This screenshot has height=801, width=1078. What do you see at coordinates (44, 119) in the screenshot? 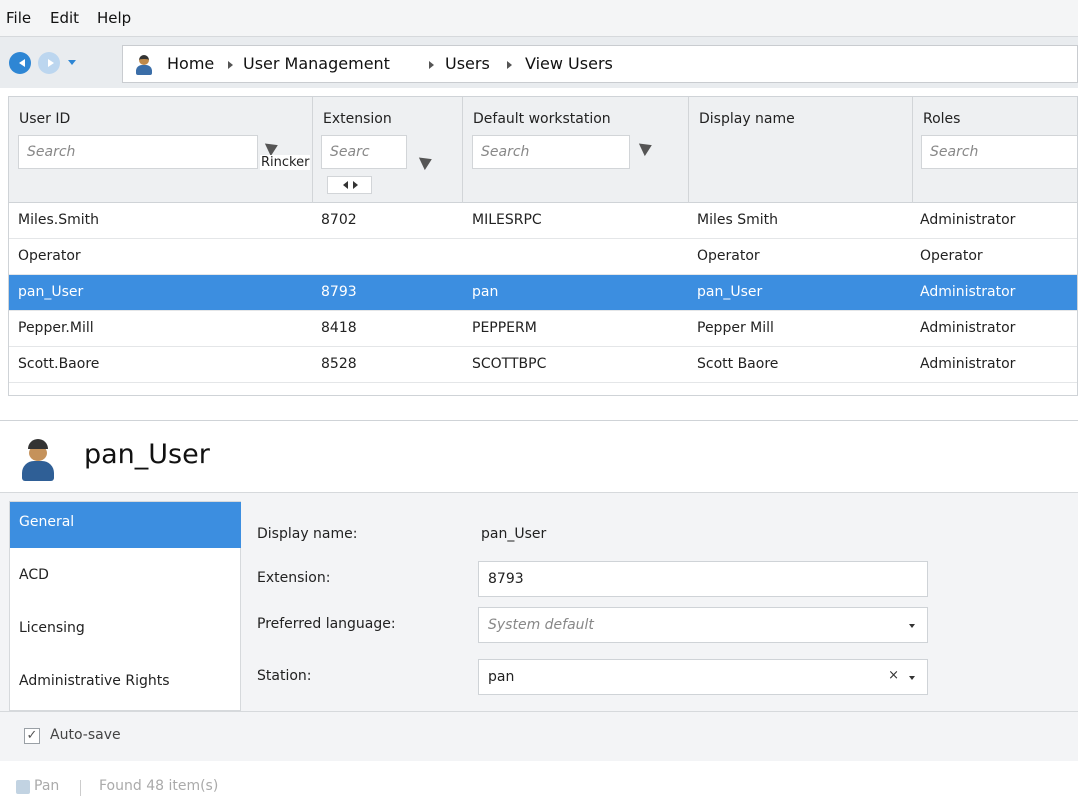
I see `column-title: User ID` at bounding box center [44, 119].